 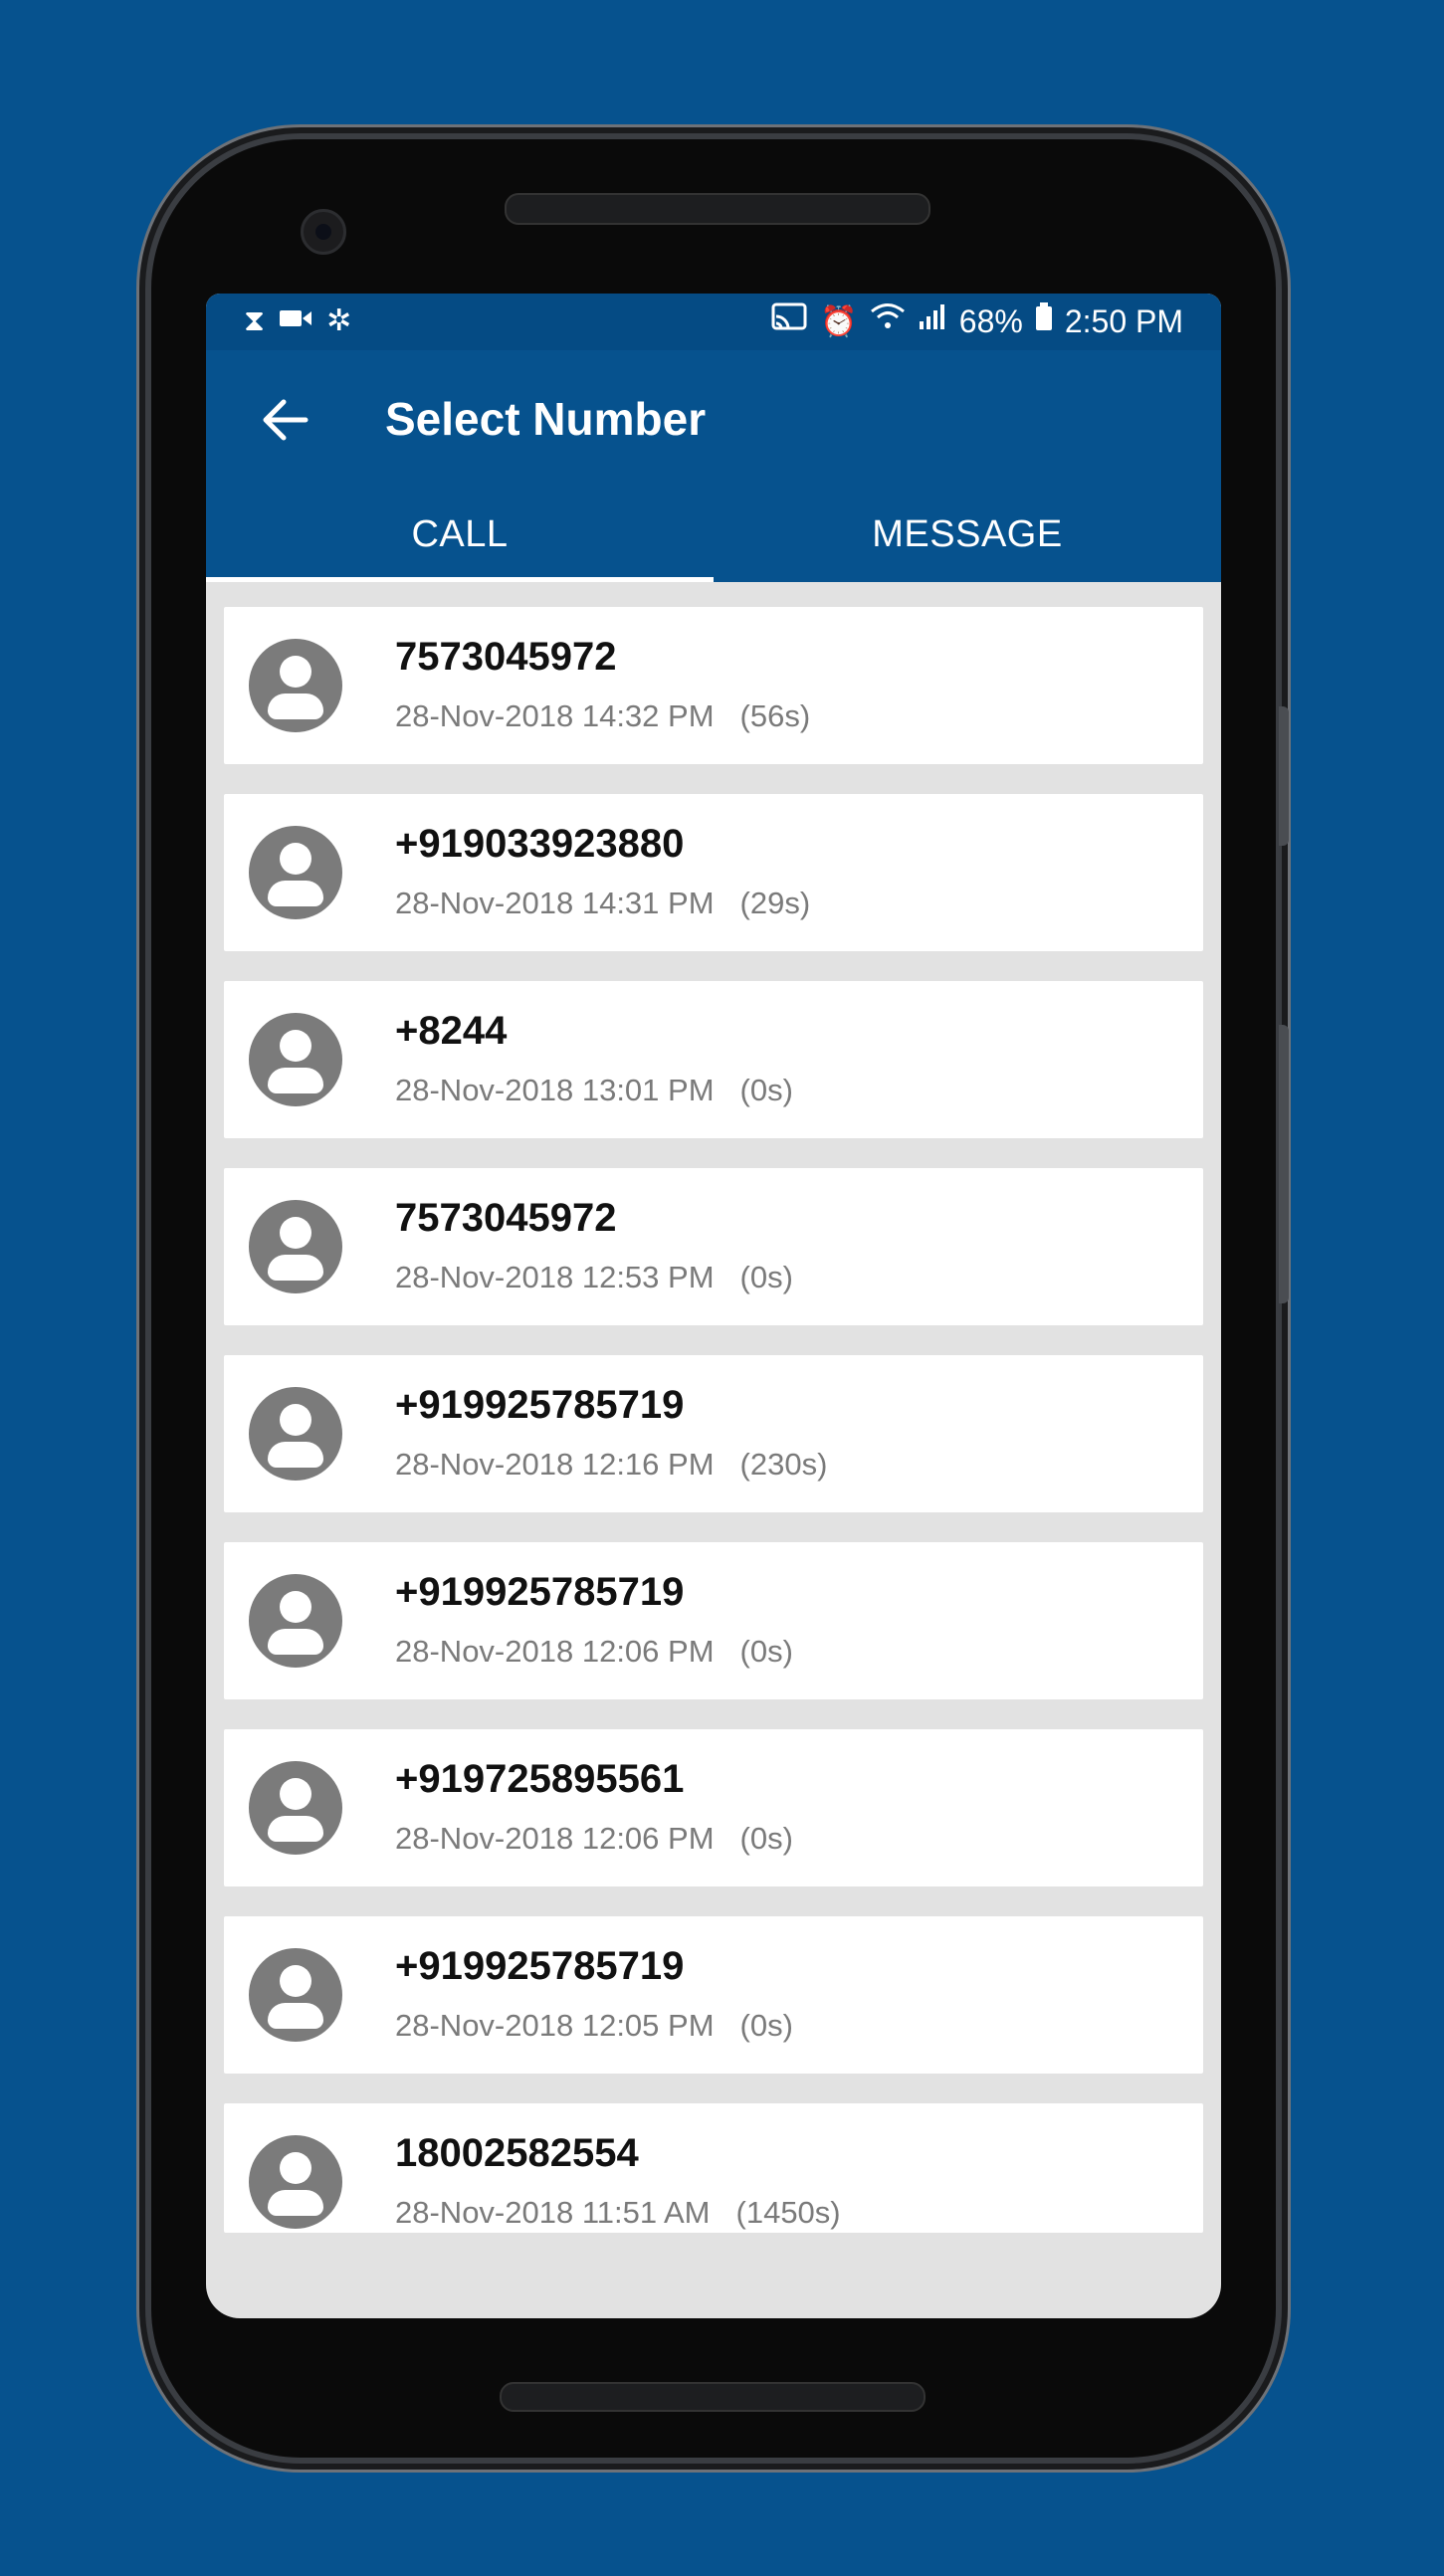 What do you see at coordinates (555, 1464) in the screenshot?
I see `call-datetime: 28-Nov-2018 12:16 PM` at bounding box center [555, 1464].